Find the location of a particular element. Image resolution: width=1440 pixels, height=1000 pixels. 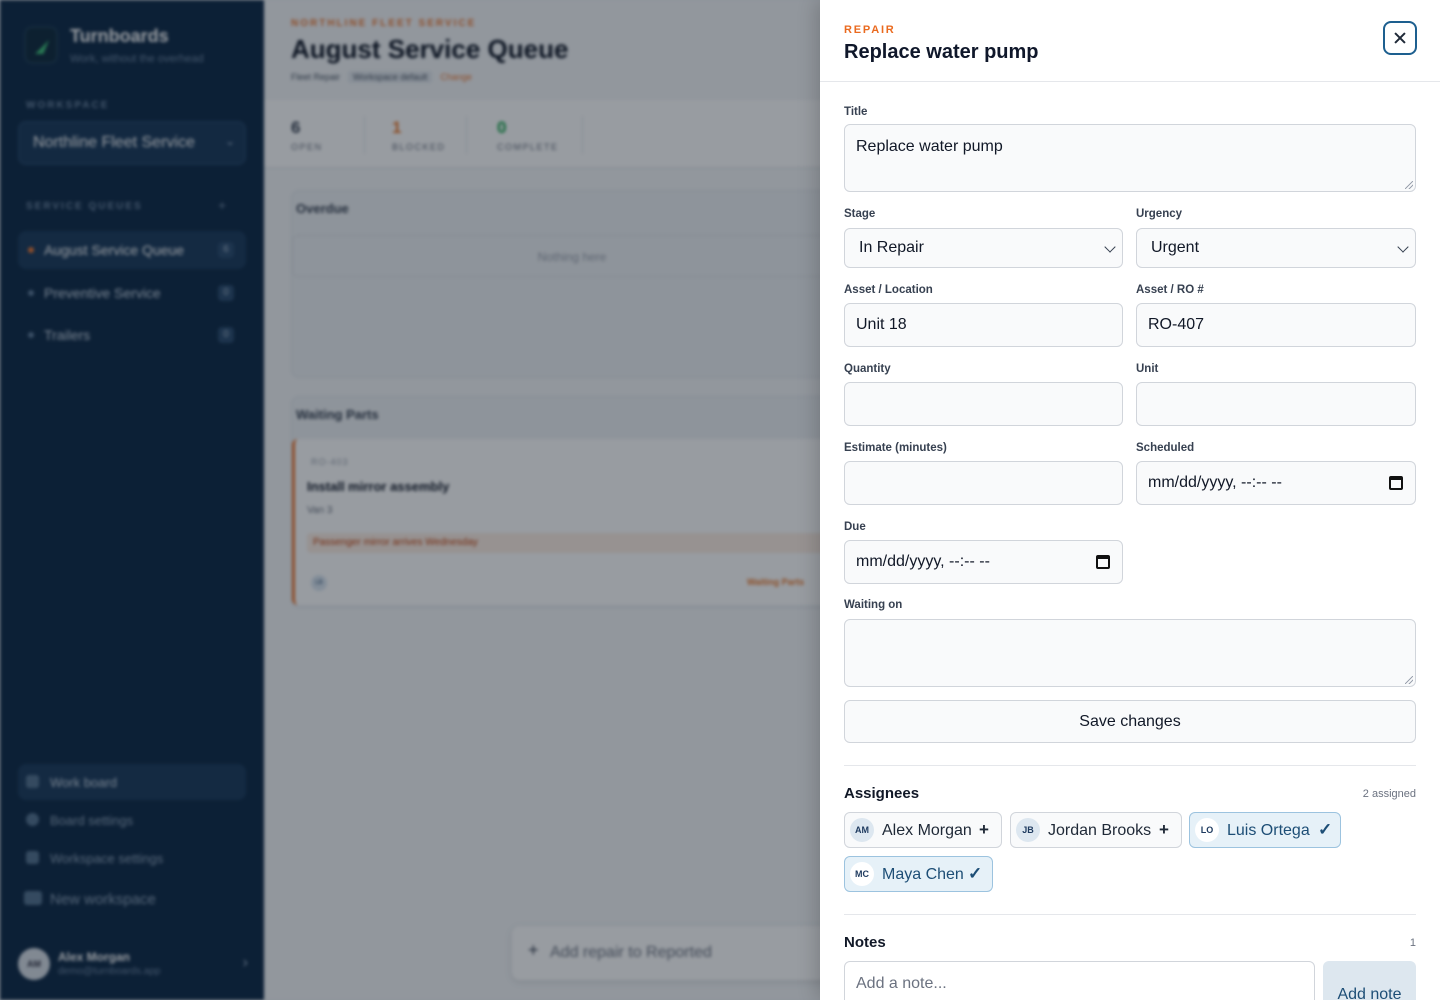

assignee-name: Alex Morgan is located at coordinates (927, 830).